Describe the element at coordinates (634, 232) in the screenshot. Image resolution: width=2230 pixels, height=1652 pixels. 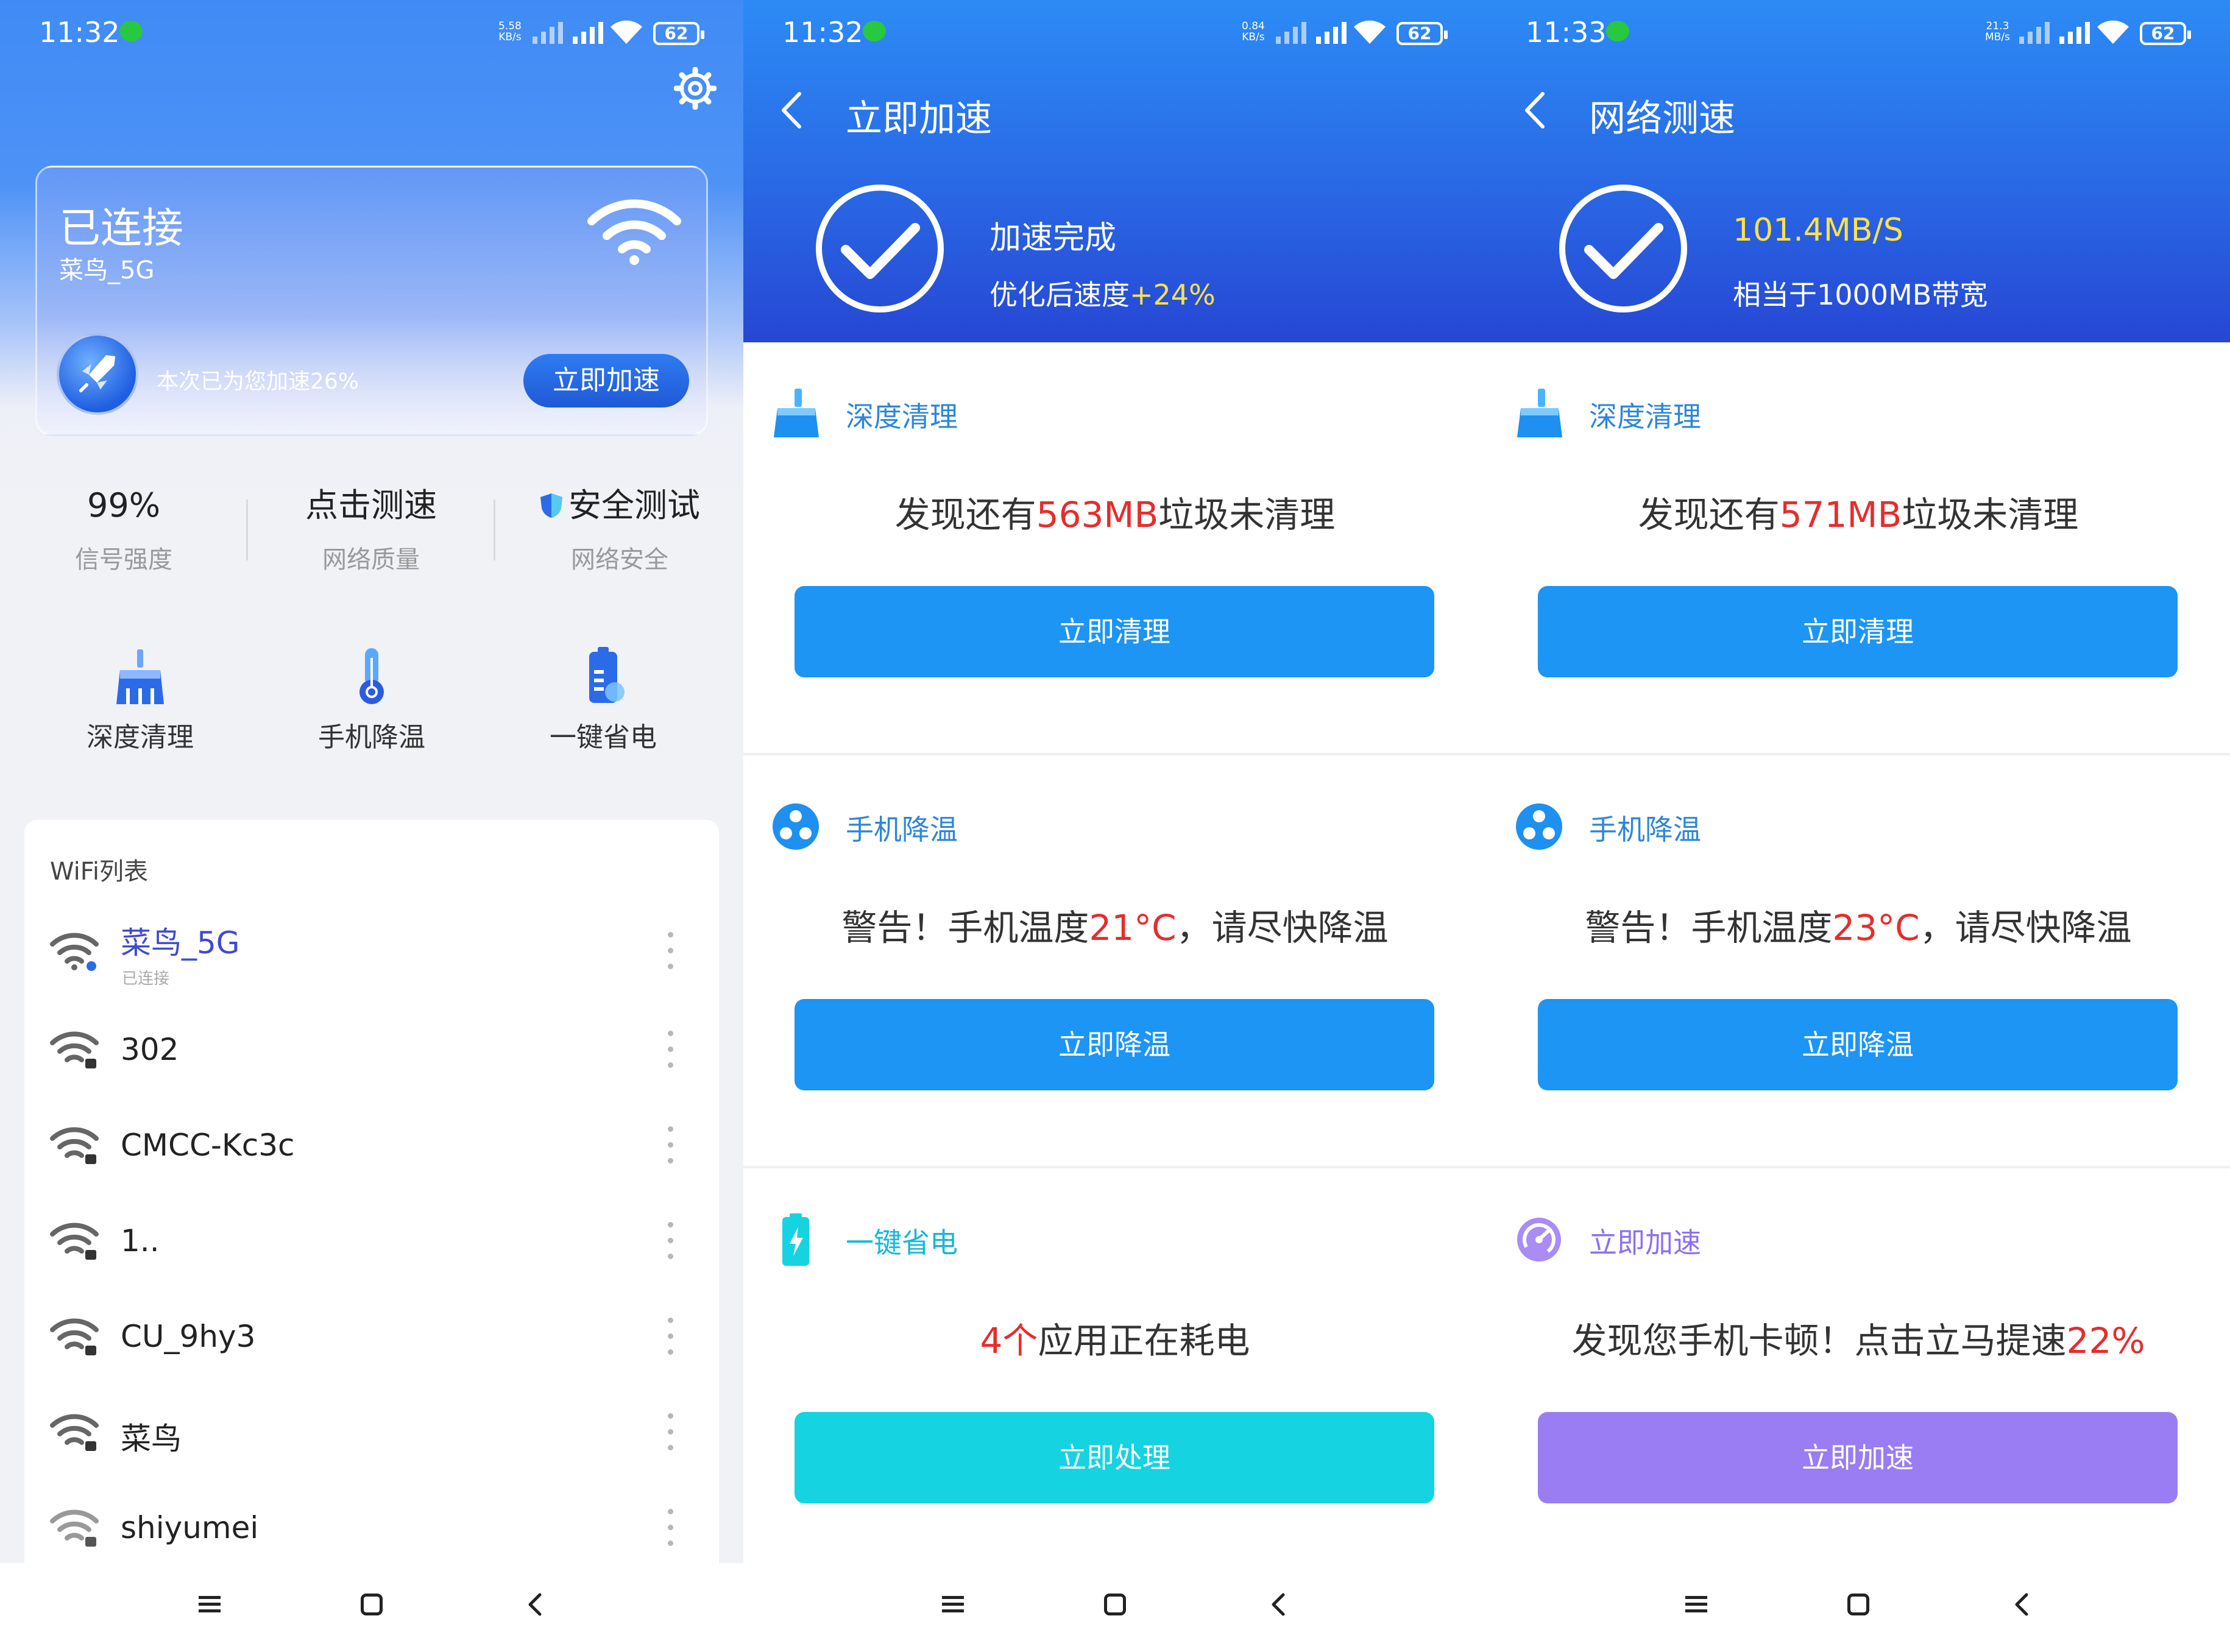
I see `wifi-large-icon` at that location.